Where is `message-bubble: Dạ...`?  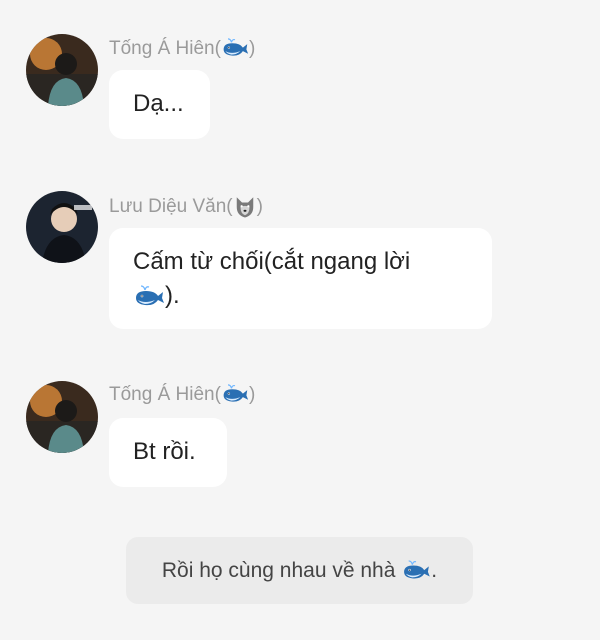 message-bubble: Dạ... is located at coordinates (159, 104).